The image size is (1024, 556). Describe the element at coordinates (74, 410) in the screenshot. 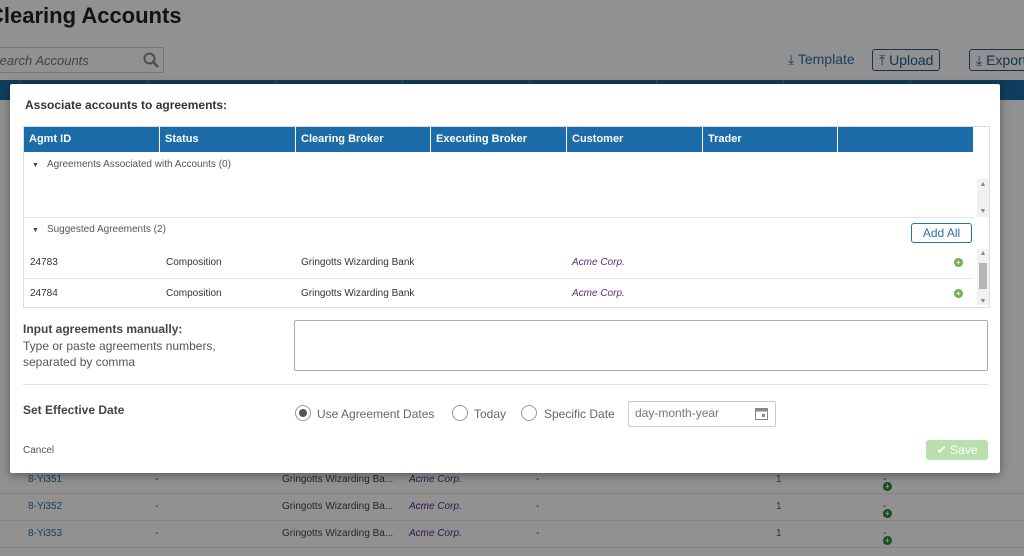

I see `effective-date-label: Set Effective Date` at that location.